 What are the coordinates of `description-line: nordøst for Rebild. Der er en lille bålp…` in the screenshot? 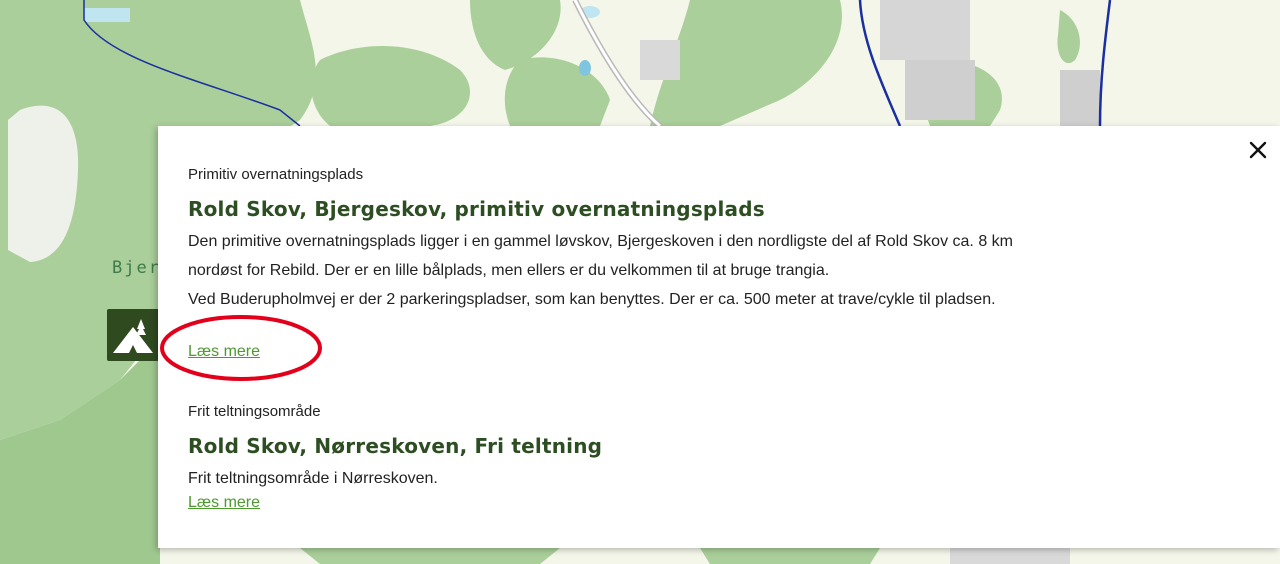 It's located at (509, 270).